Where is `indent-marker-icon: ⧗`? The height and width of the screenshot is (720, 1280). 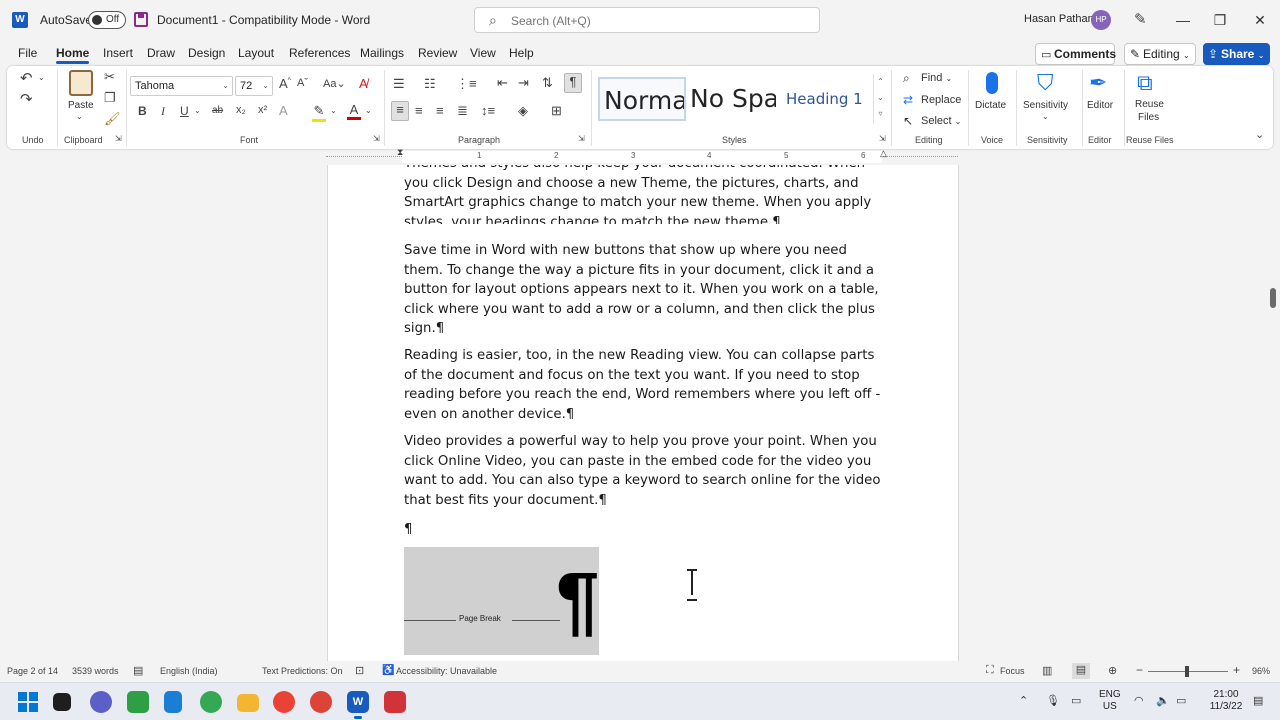 indent-marker-icon: ⧗ is located at coordinates (400, 152).